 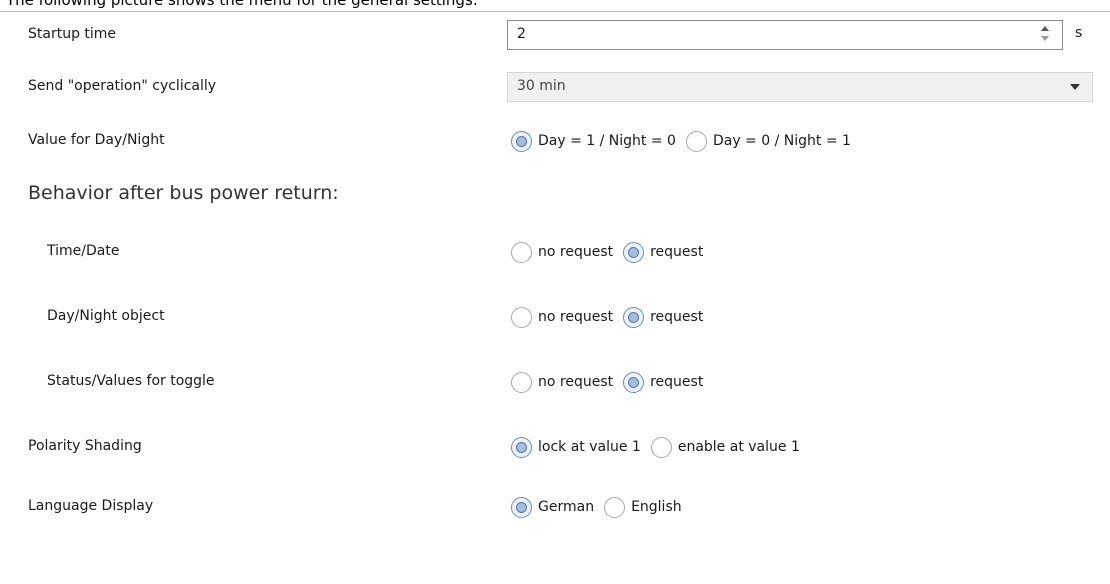 I want to click on day-night-object-label: Day/Night object, so click(x=106, y=316).